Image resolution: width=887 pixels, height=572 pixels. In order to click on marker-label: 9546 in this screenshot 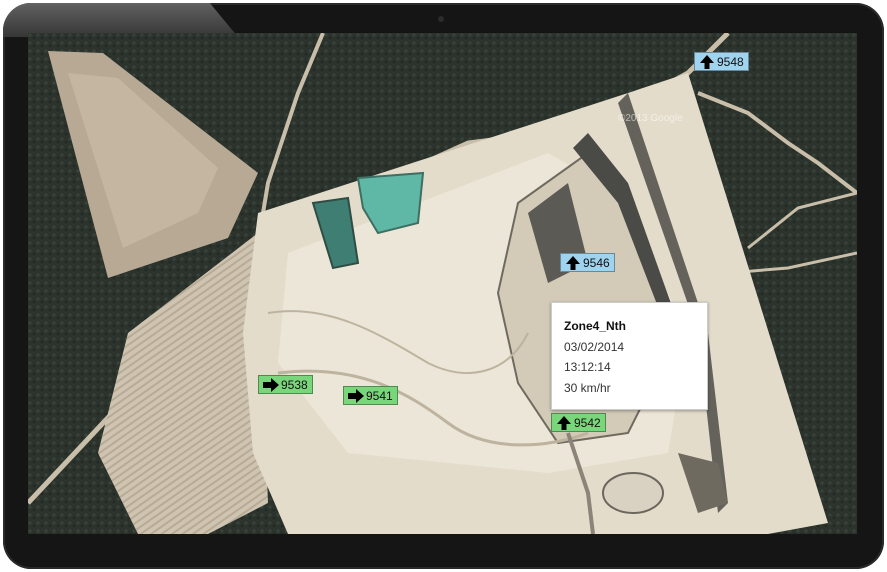, I will do `click(596, 262)`.